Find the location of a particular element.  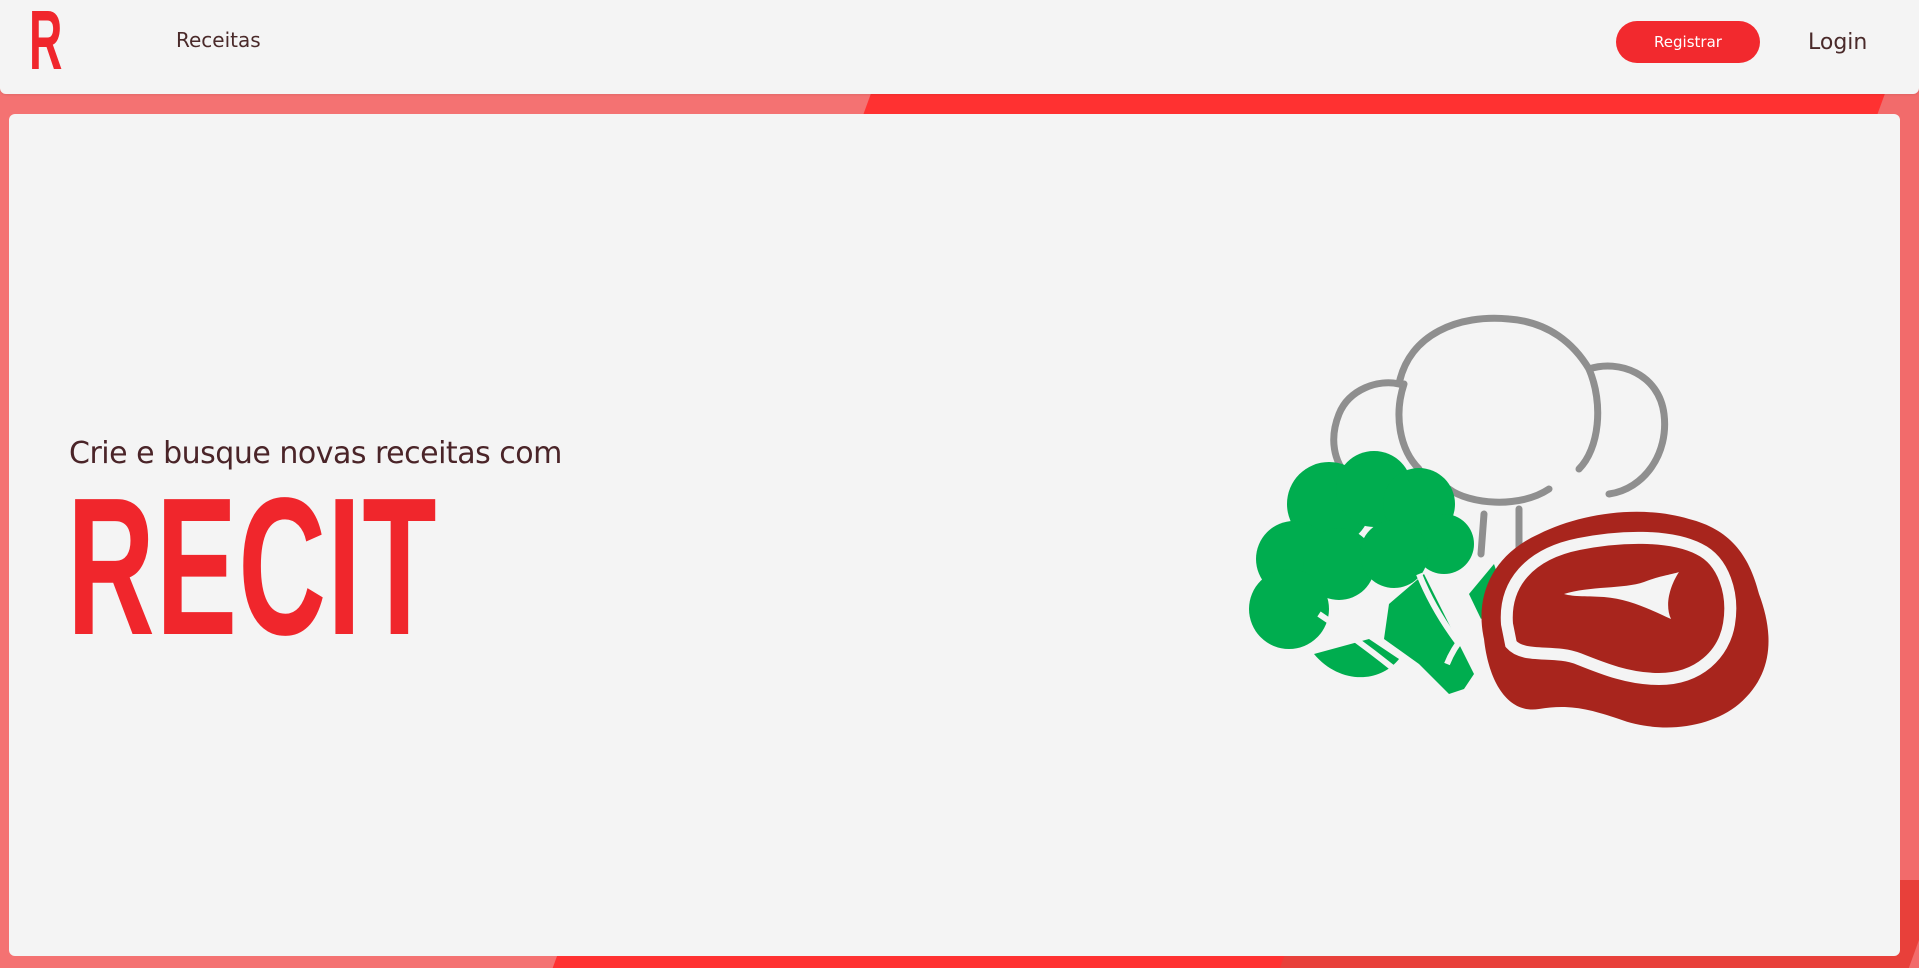

register-button: Registrar is located at coordinates (1688, 42).